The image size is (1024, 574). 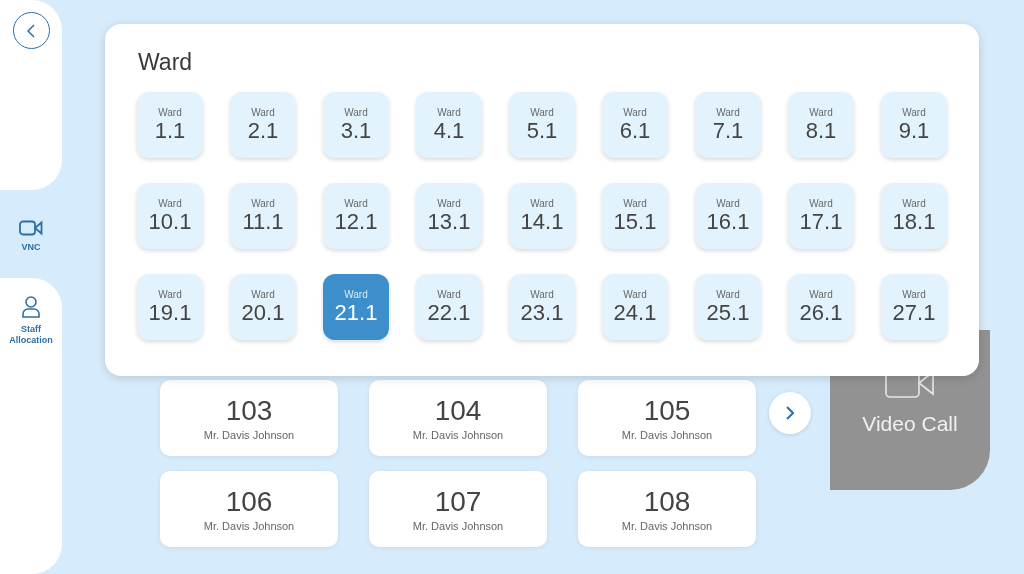 I want to click on popup-title: Ward, so click(x=165, y=62).